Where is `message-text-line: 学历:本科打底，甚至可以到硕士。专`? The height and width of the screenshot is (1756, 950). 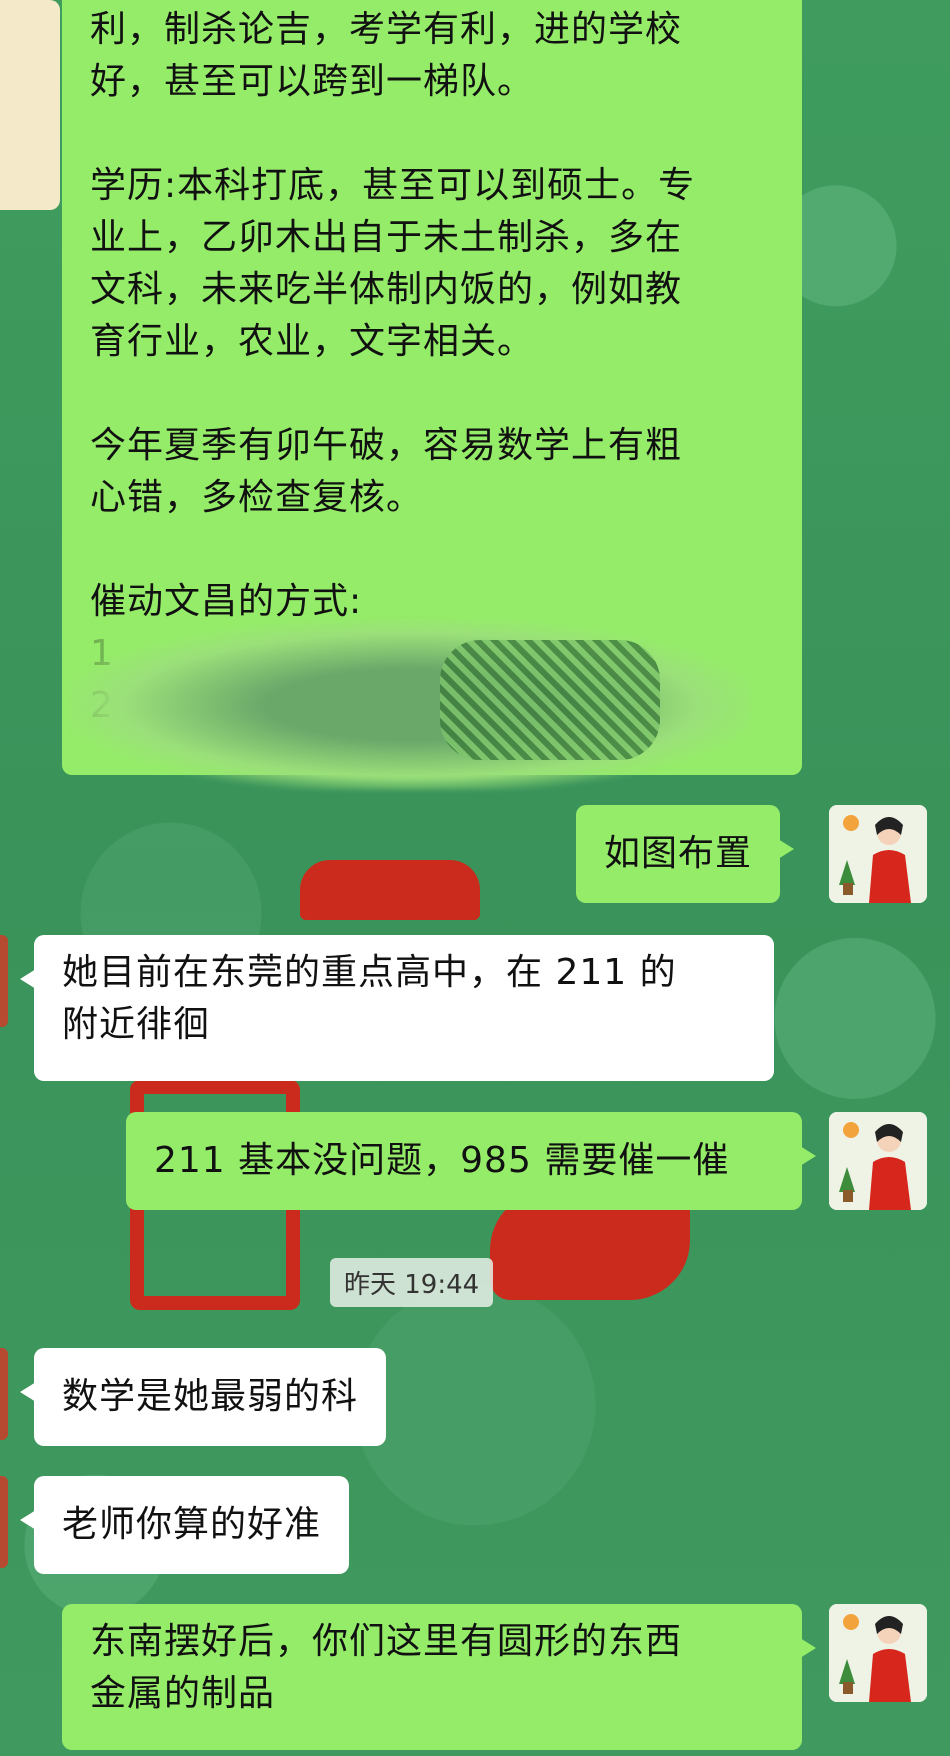
message-text-line: 学历:本科打底，甚至可以到硕士。专 is located at coordinates (393, 185).